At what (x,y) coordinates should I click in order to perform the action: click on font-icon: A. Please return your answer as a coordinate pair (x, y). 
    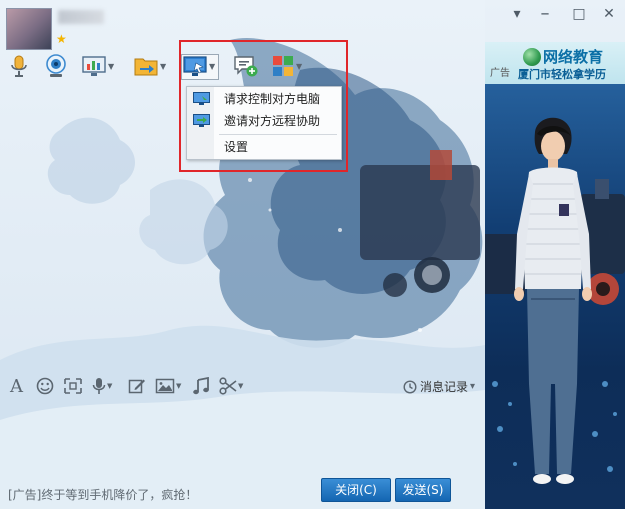
    Looking at the image, I should click on (16, 386).